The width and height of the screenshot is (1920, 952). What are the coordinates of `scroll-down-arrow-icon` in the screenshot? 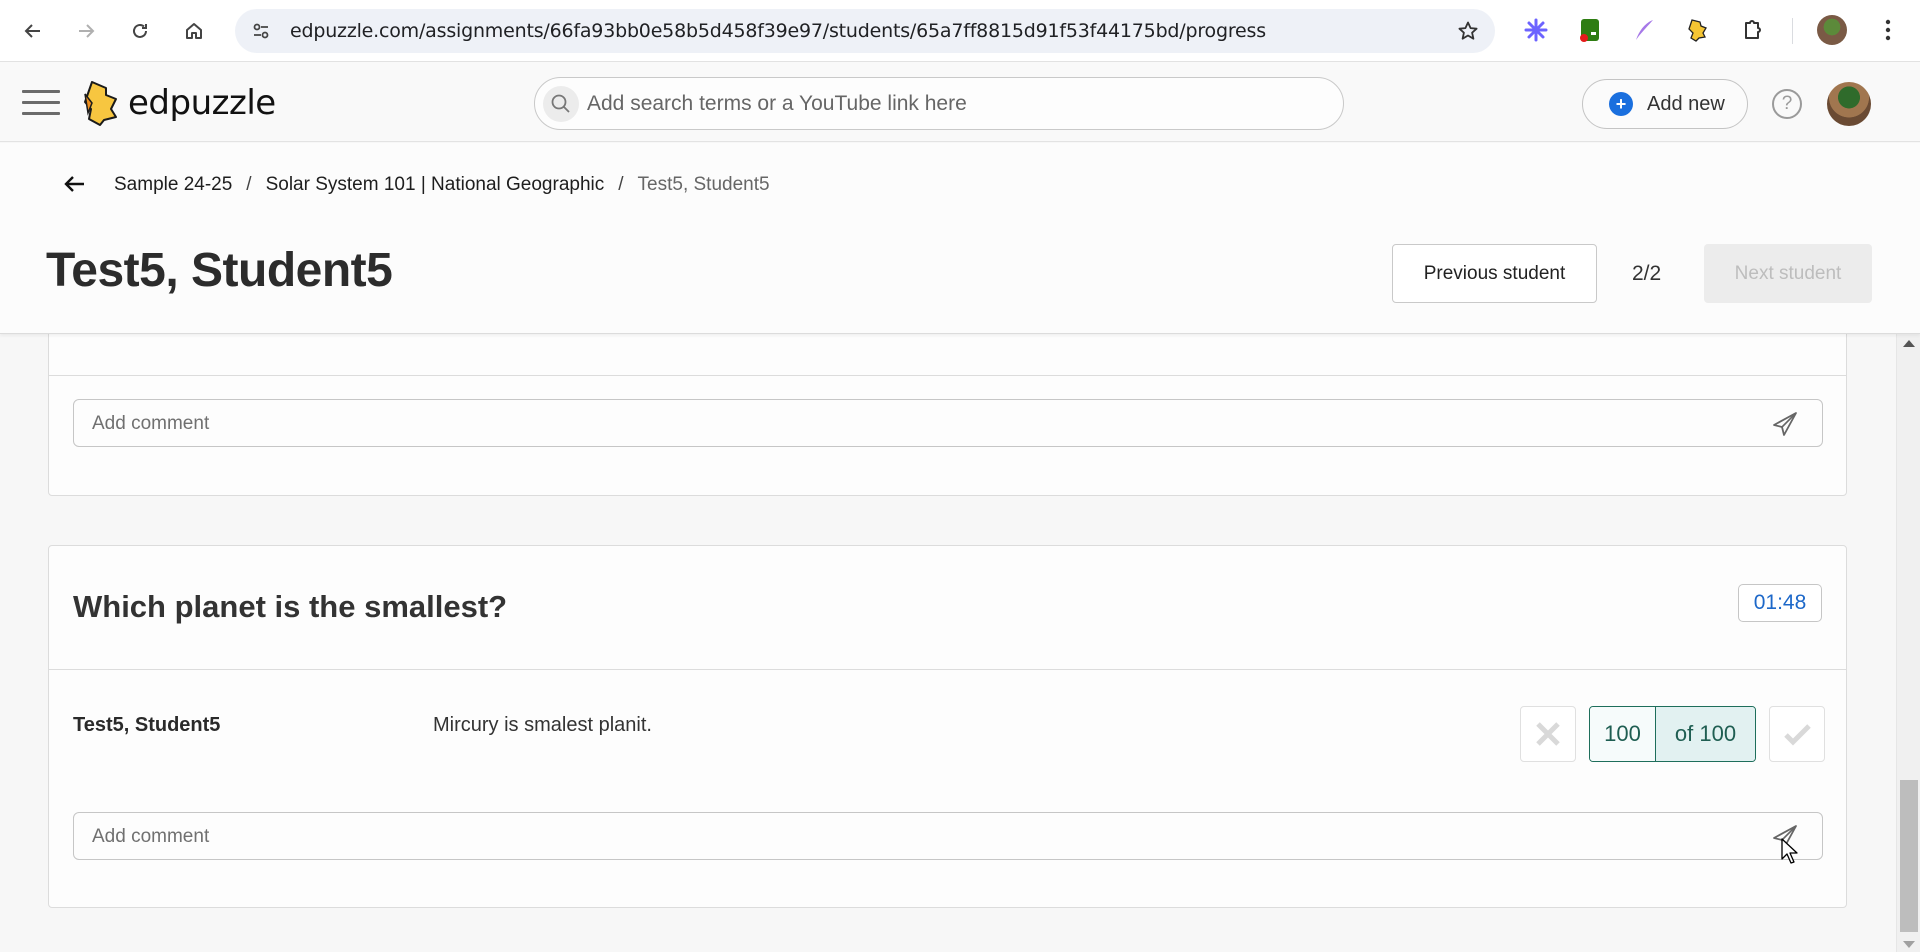 It's located at (1909, 944).